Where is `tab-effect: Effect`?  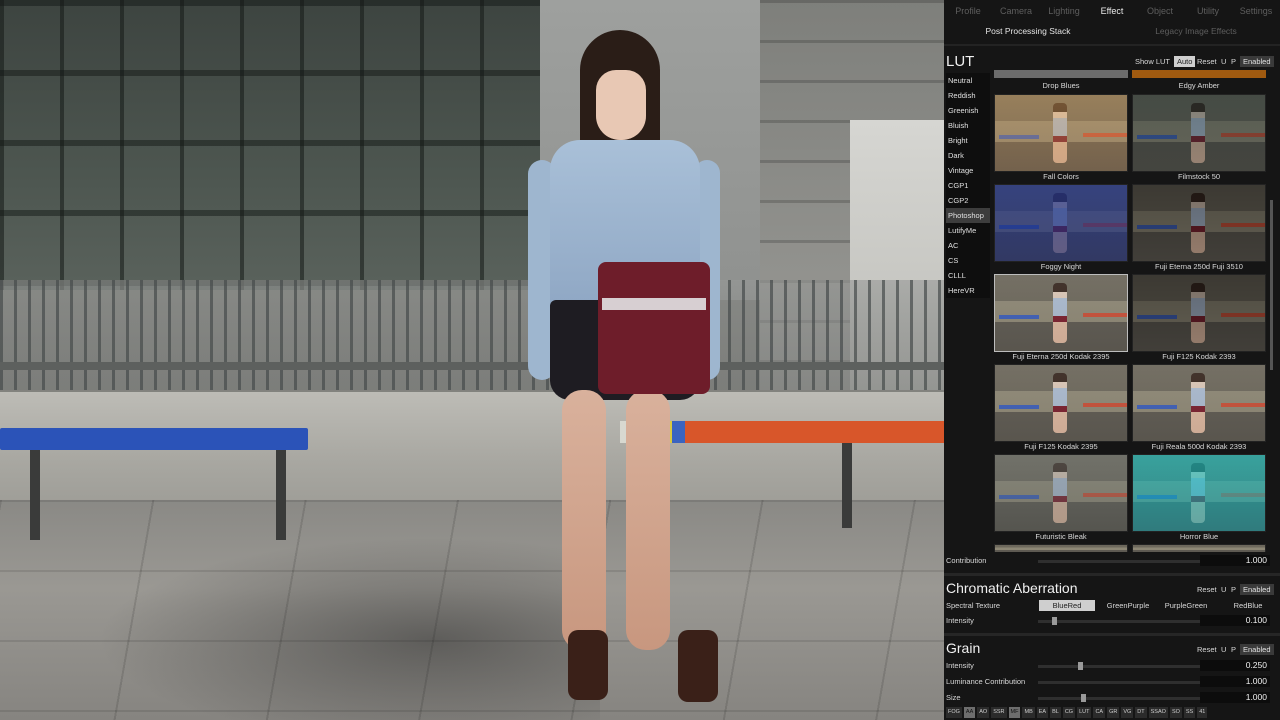
tab-effect: Effect is located at coordinates (1112, 11).